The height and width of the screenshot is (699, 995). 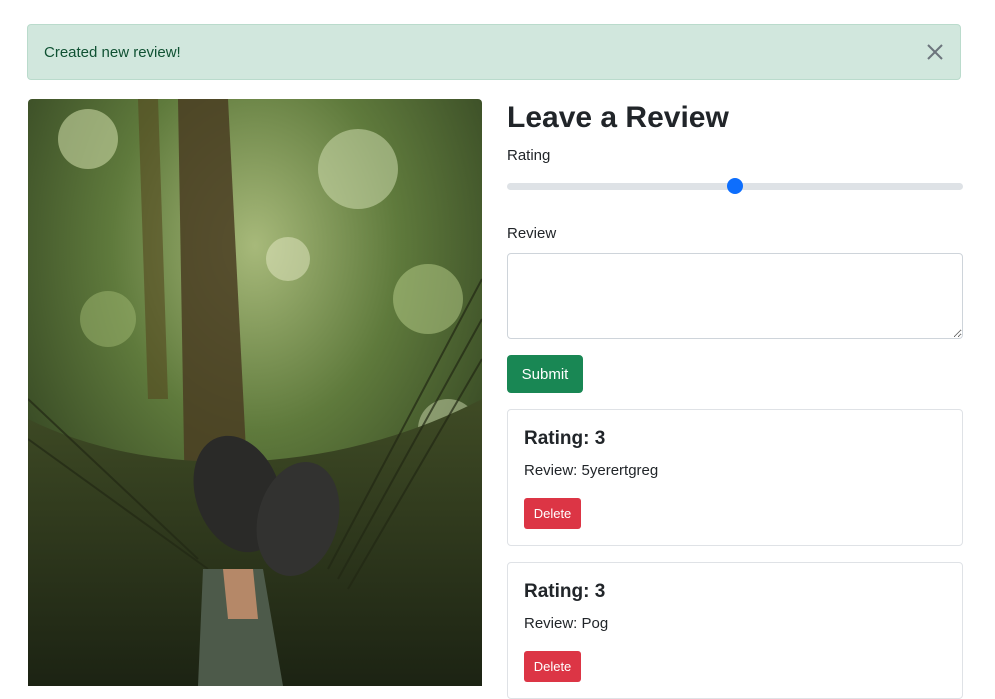 I want to click on rating-slider, so click(x=735, y=186).